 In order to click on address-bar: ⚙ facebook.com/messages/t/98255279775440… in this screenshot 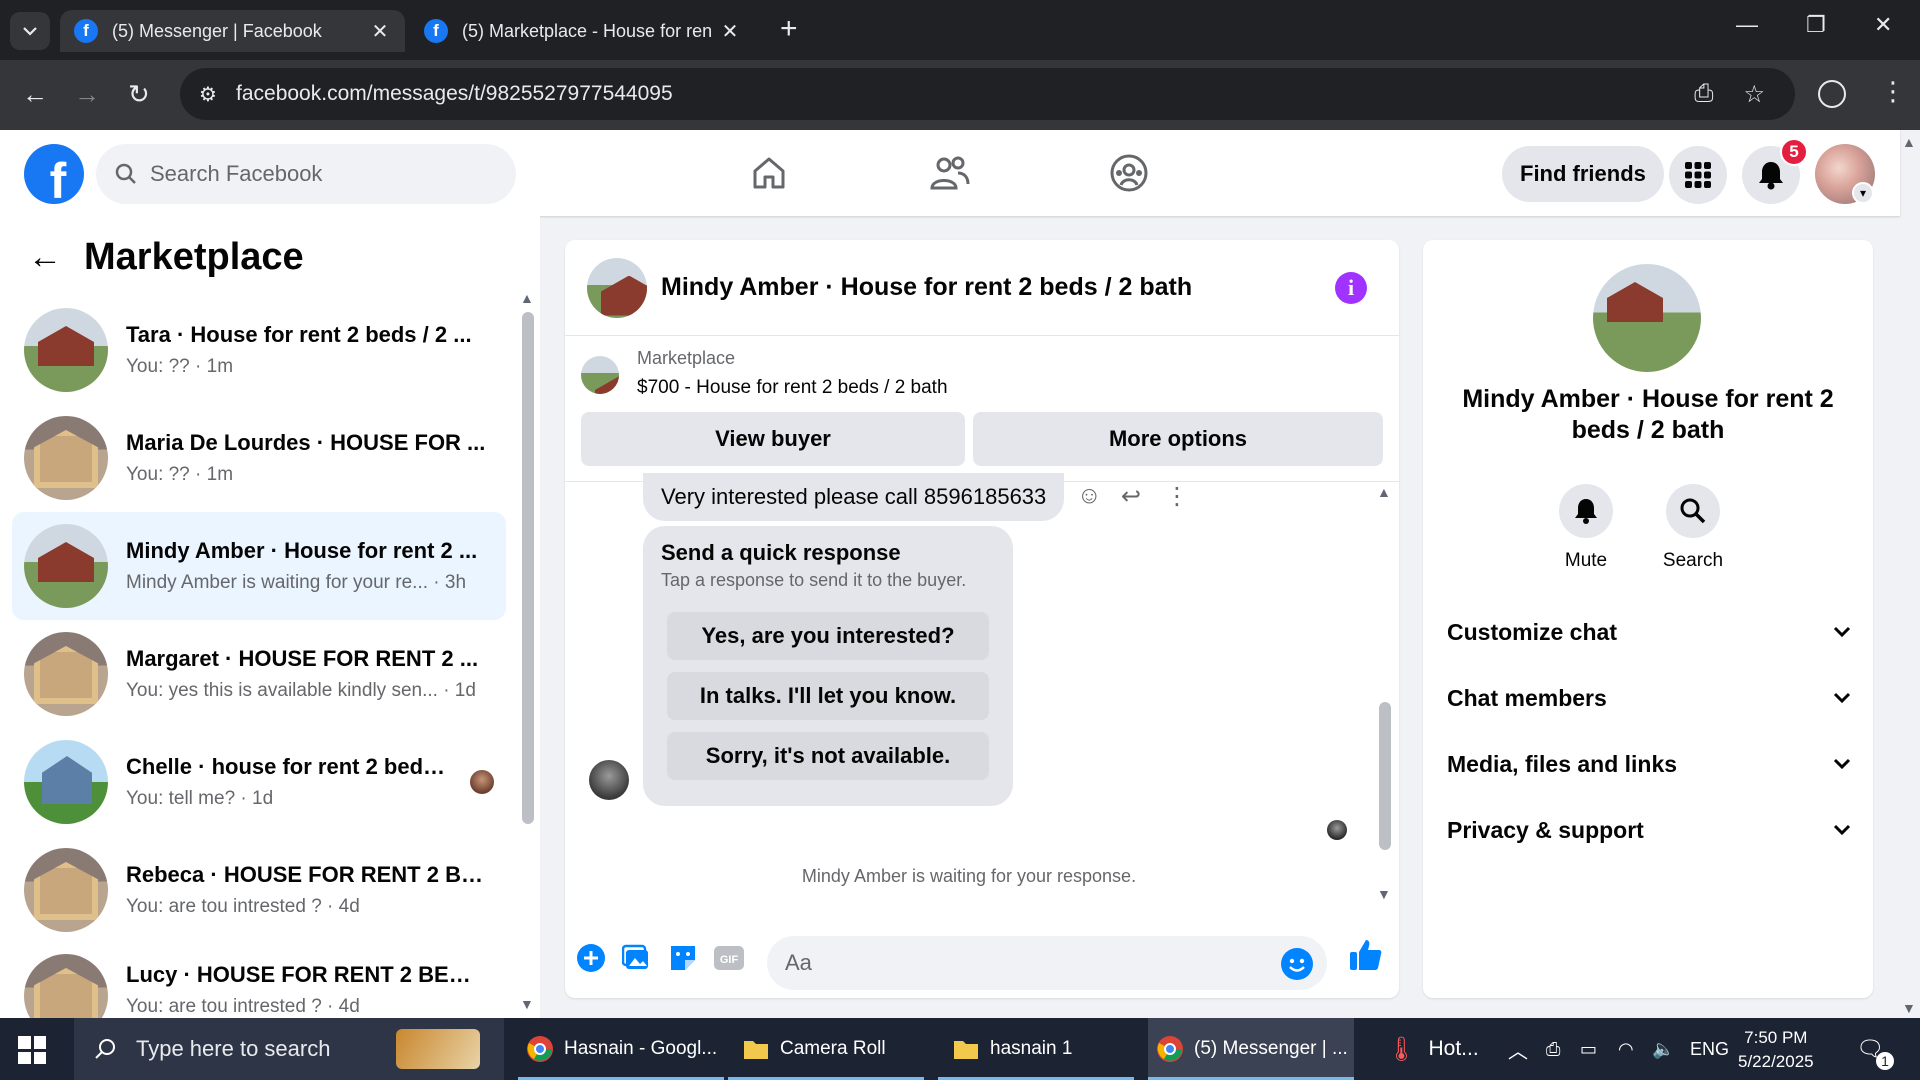, I will do `click(987, 94)`.